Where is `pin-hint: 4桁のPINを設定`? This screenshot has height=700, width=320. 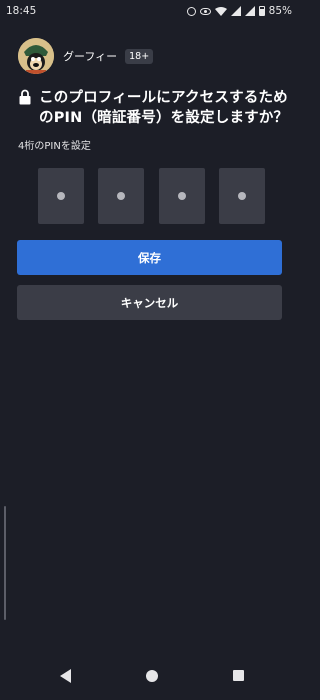
pin-hint: 4桁のPINを設定 is located at coordinates (54, 146).